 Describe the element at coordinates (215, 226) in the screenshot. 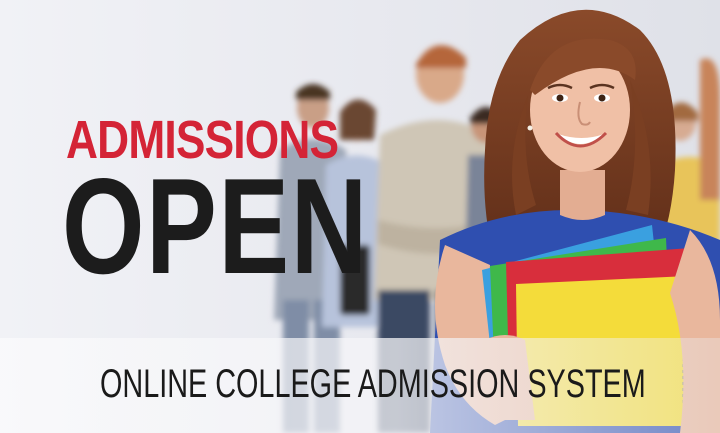

I see `headline-open: OPEN` at that location.